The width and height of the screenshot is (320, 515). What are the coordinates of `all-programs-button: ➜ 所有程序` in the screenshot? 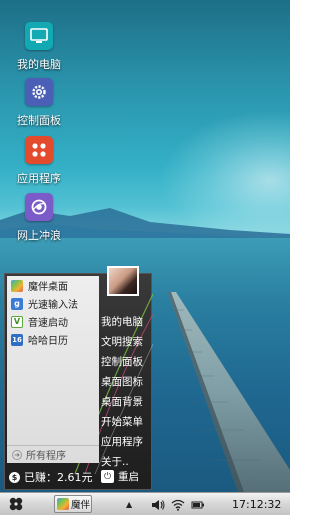 It's located at (53, 454).